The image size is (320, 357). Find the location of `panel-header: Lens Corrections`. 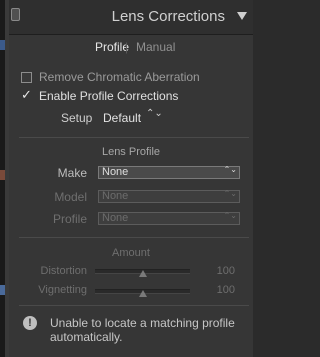

panel-header: Lens Corrections is located at coordinates (131, 17).